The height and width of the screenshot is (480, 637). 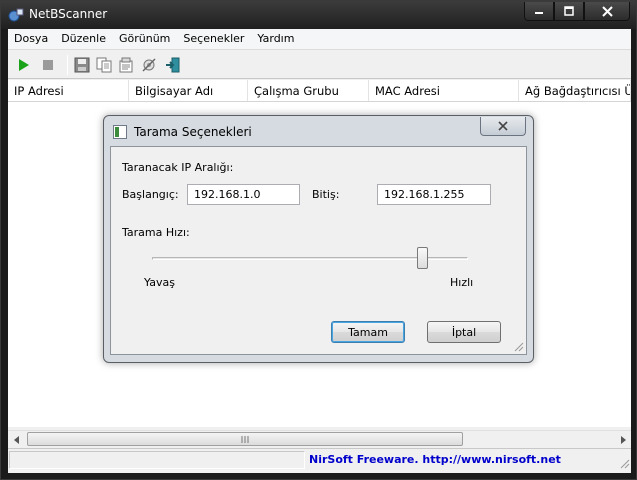 I want to click on column-workgroup: Çalışma Grubu, so click(x=308, y=90).